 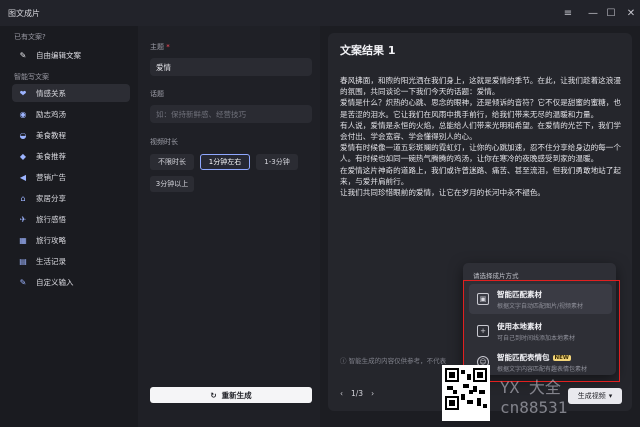 I want to click on option-title: 智能匹配素材, so click(x=519, y=294).